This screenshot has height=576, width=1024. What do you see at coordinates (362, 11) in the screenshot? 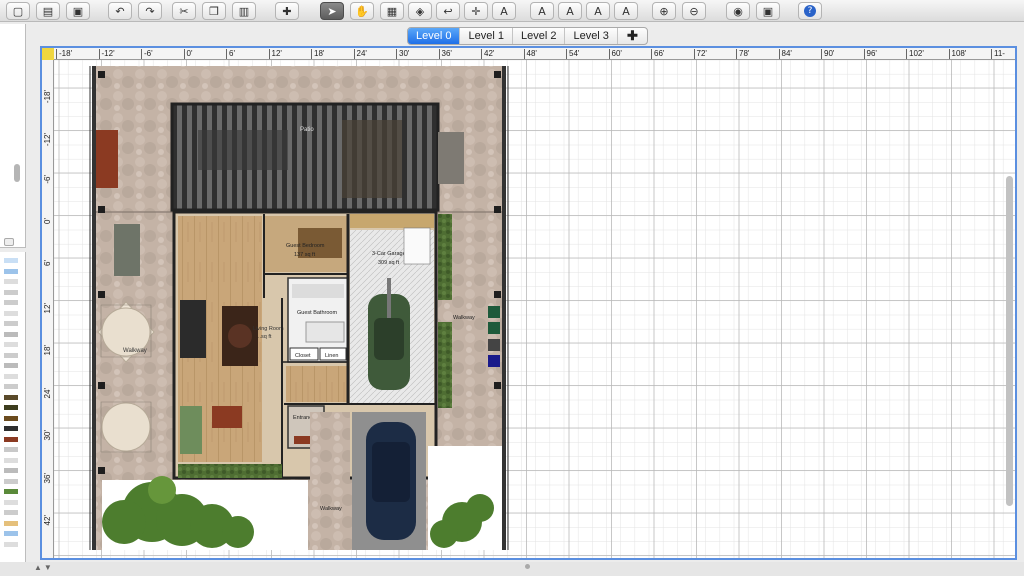
I see `pan-mode-button: ✋` at bounding box center [362, 11].